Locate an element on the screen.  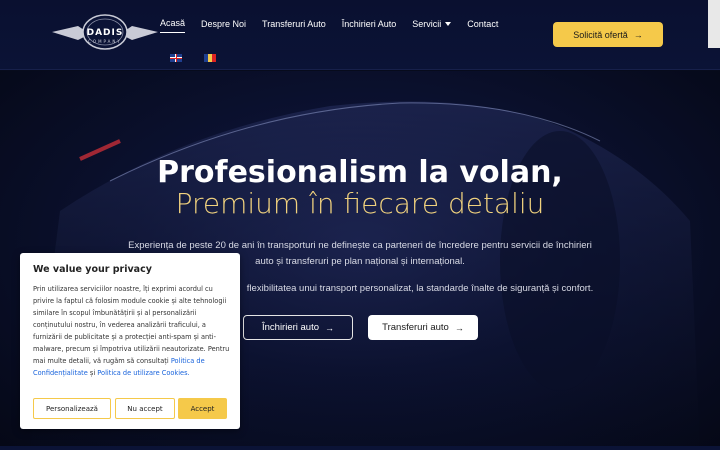
nav-item-servicii: Servicii is located at coordinates (432, 25).